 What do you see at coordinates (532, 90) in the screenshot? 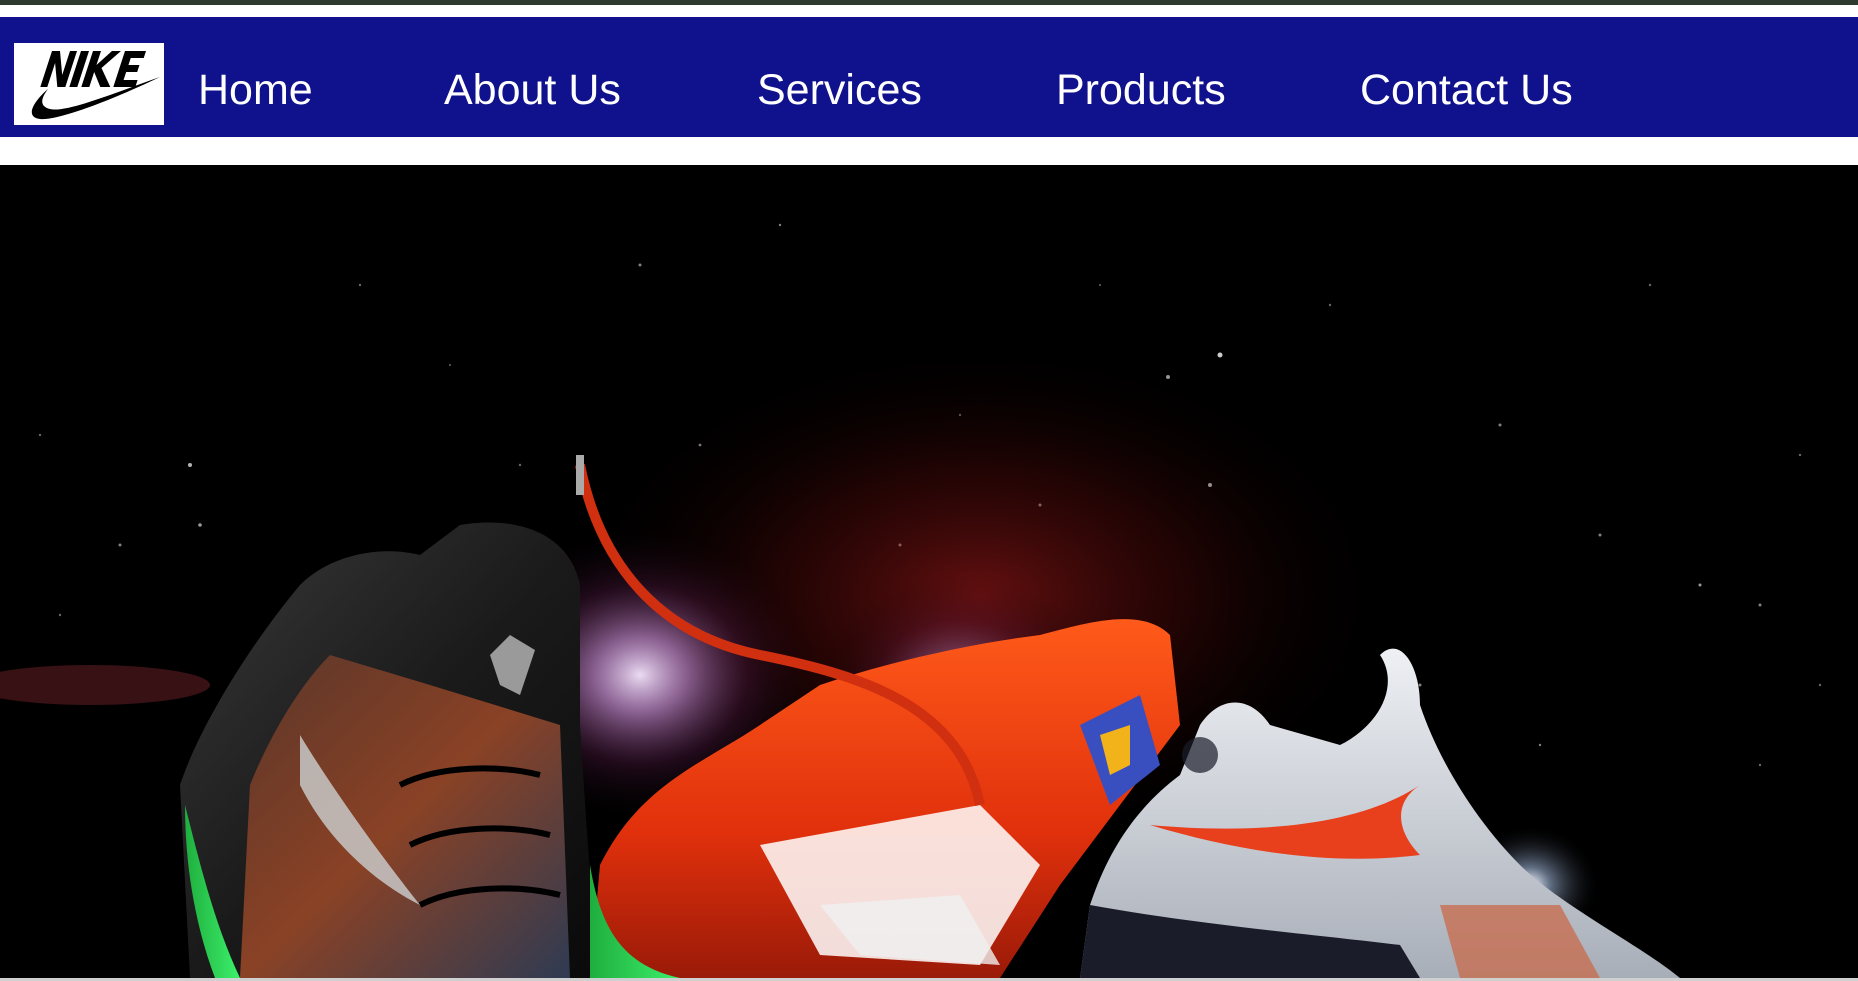
I see `nav-link-about-us: About Us` at bounding box center [532, 90].